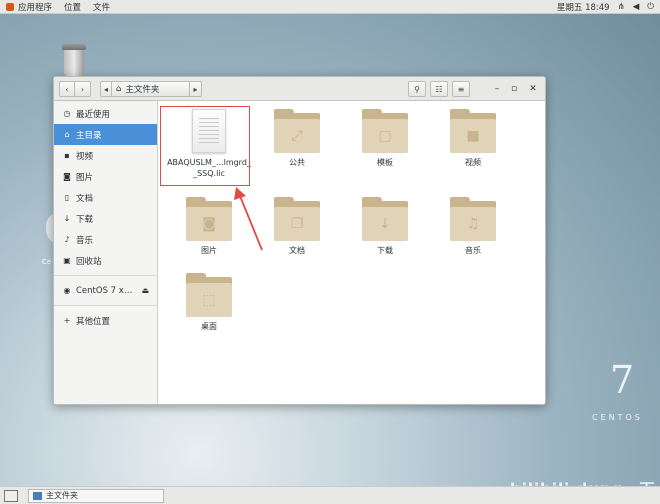  What do you see at coordinates (37, 495) in the screenshot?
I see `folder-icon` at bounding box center [37, 495].